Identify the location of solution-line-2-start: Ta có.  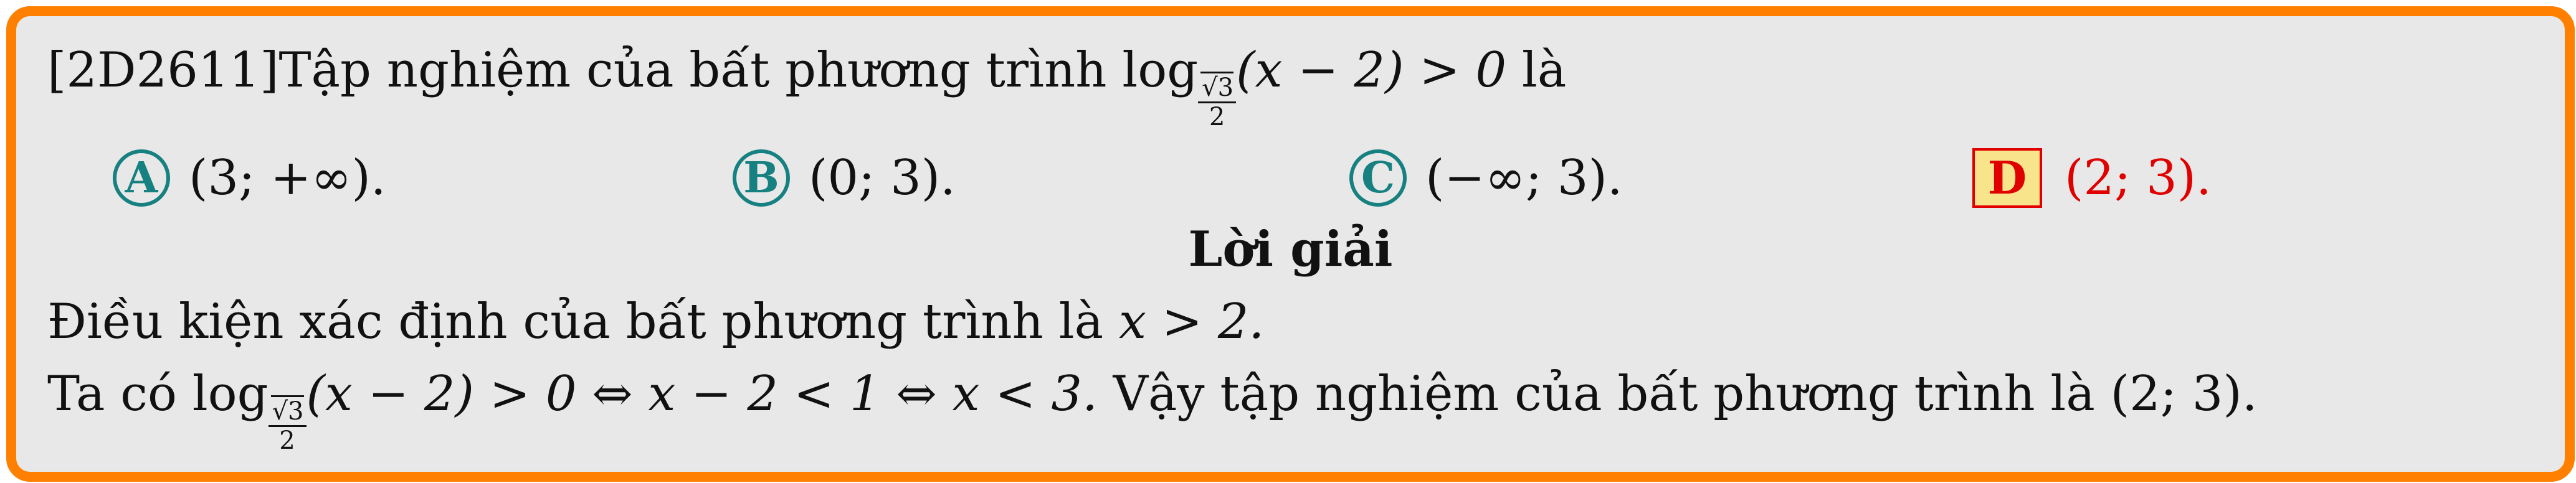
(112, 394).